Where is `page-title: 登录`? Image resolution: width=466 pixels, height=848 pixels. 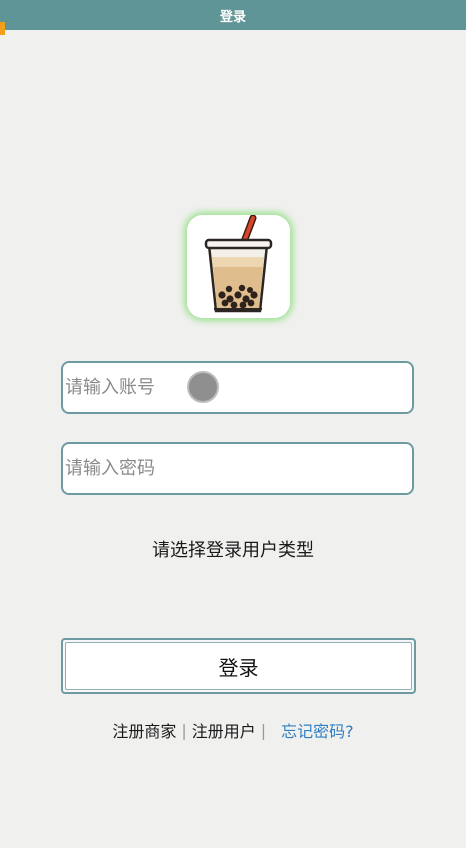
page-title: 登录 is located at coordinates (232, 17).